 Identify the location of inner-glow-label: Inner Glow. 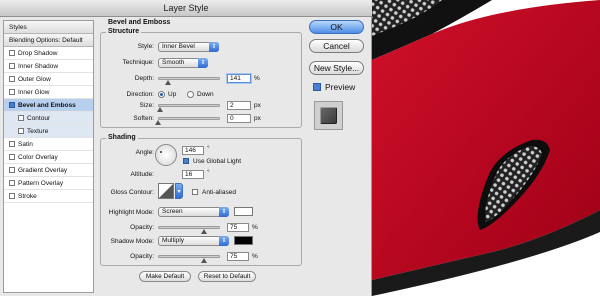
(34, 92).